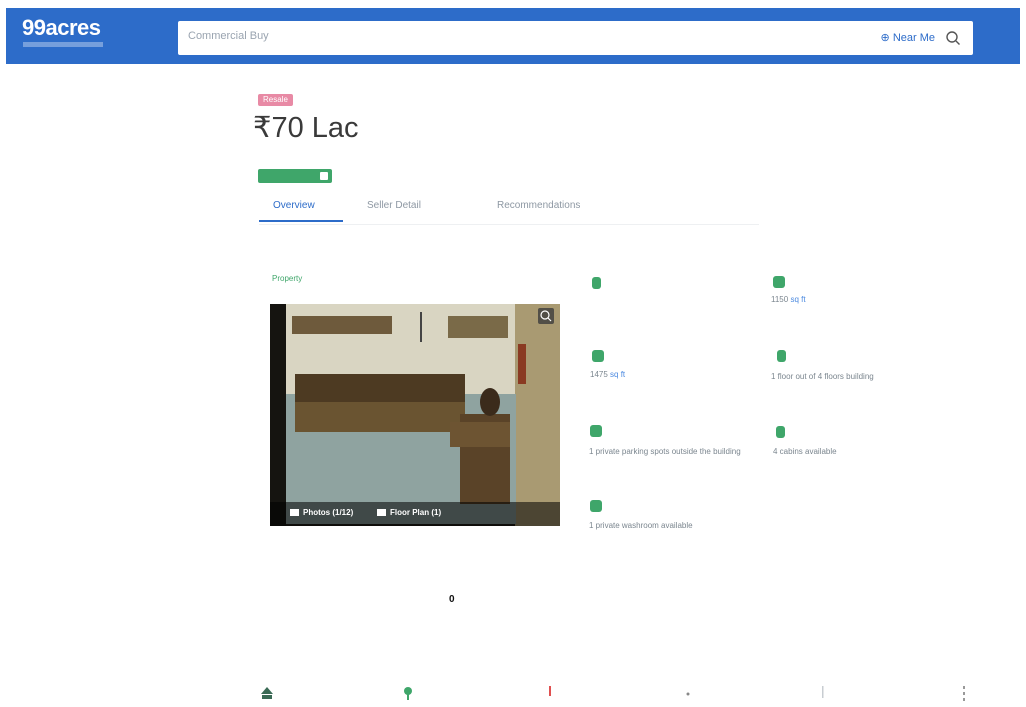 This screenshot has height=707, width=1026. Describe the element at coordinates (294, 513) in the screenshot. I see `image-icon` at that location.